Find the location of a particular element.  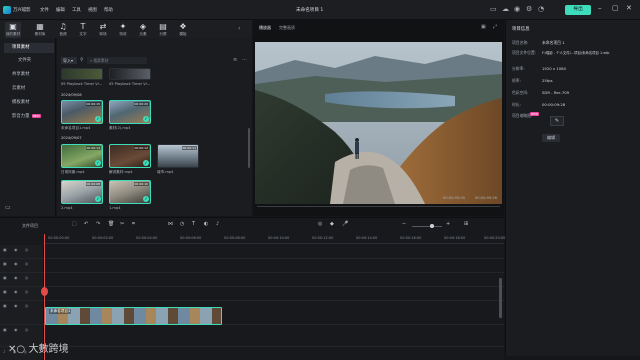

grid-icon: ⊞ is located at coordinates (466, 224).